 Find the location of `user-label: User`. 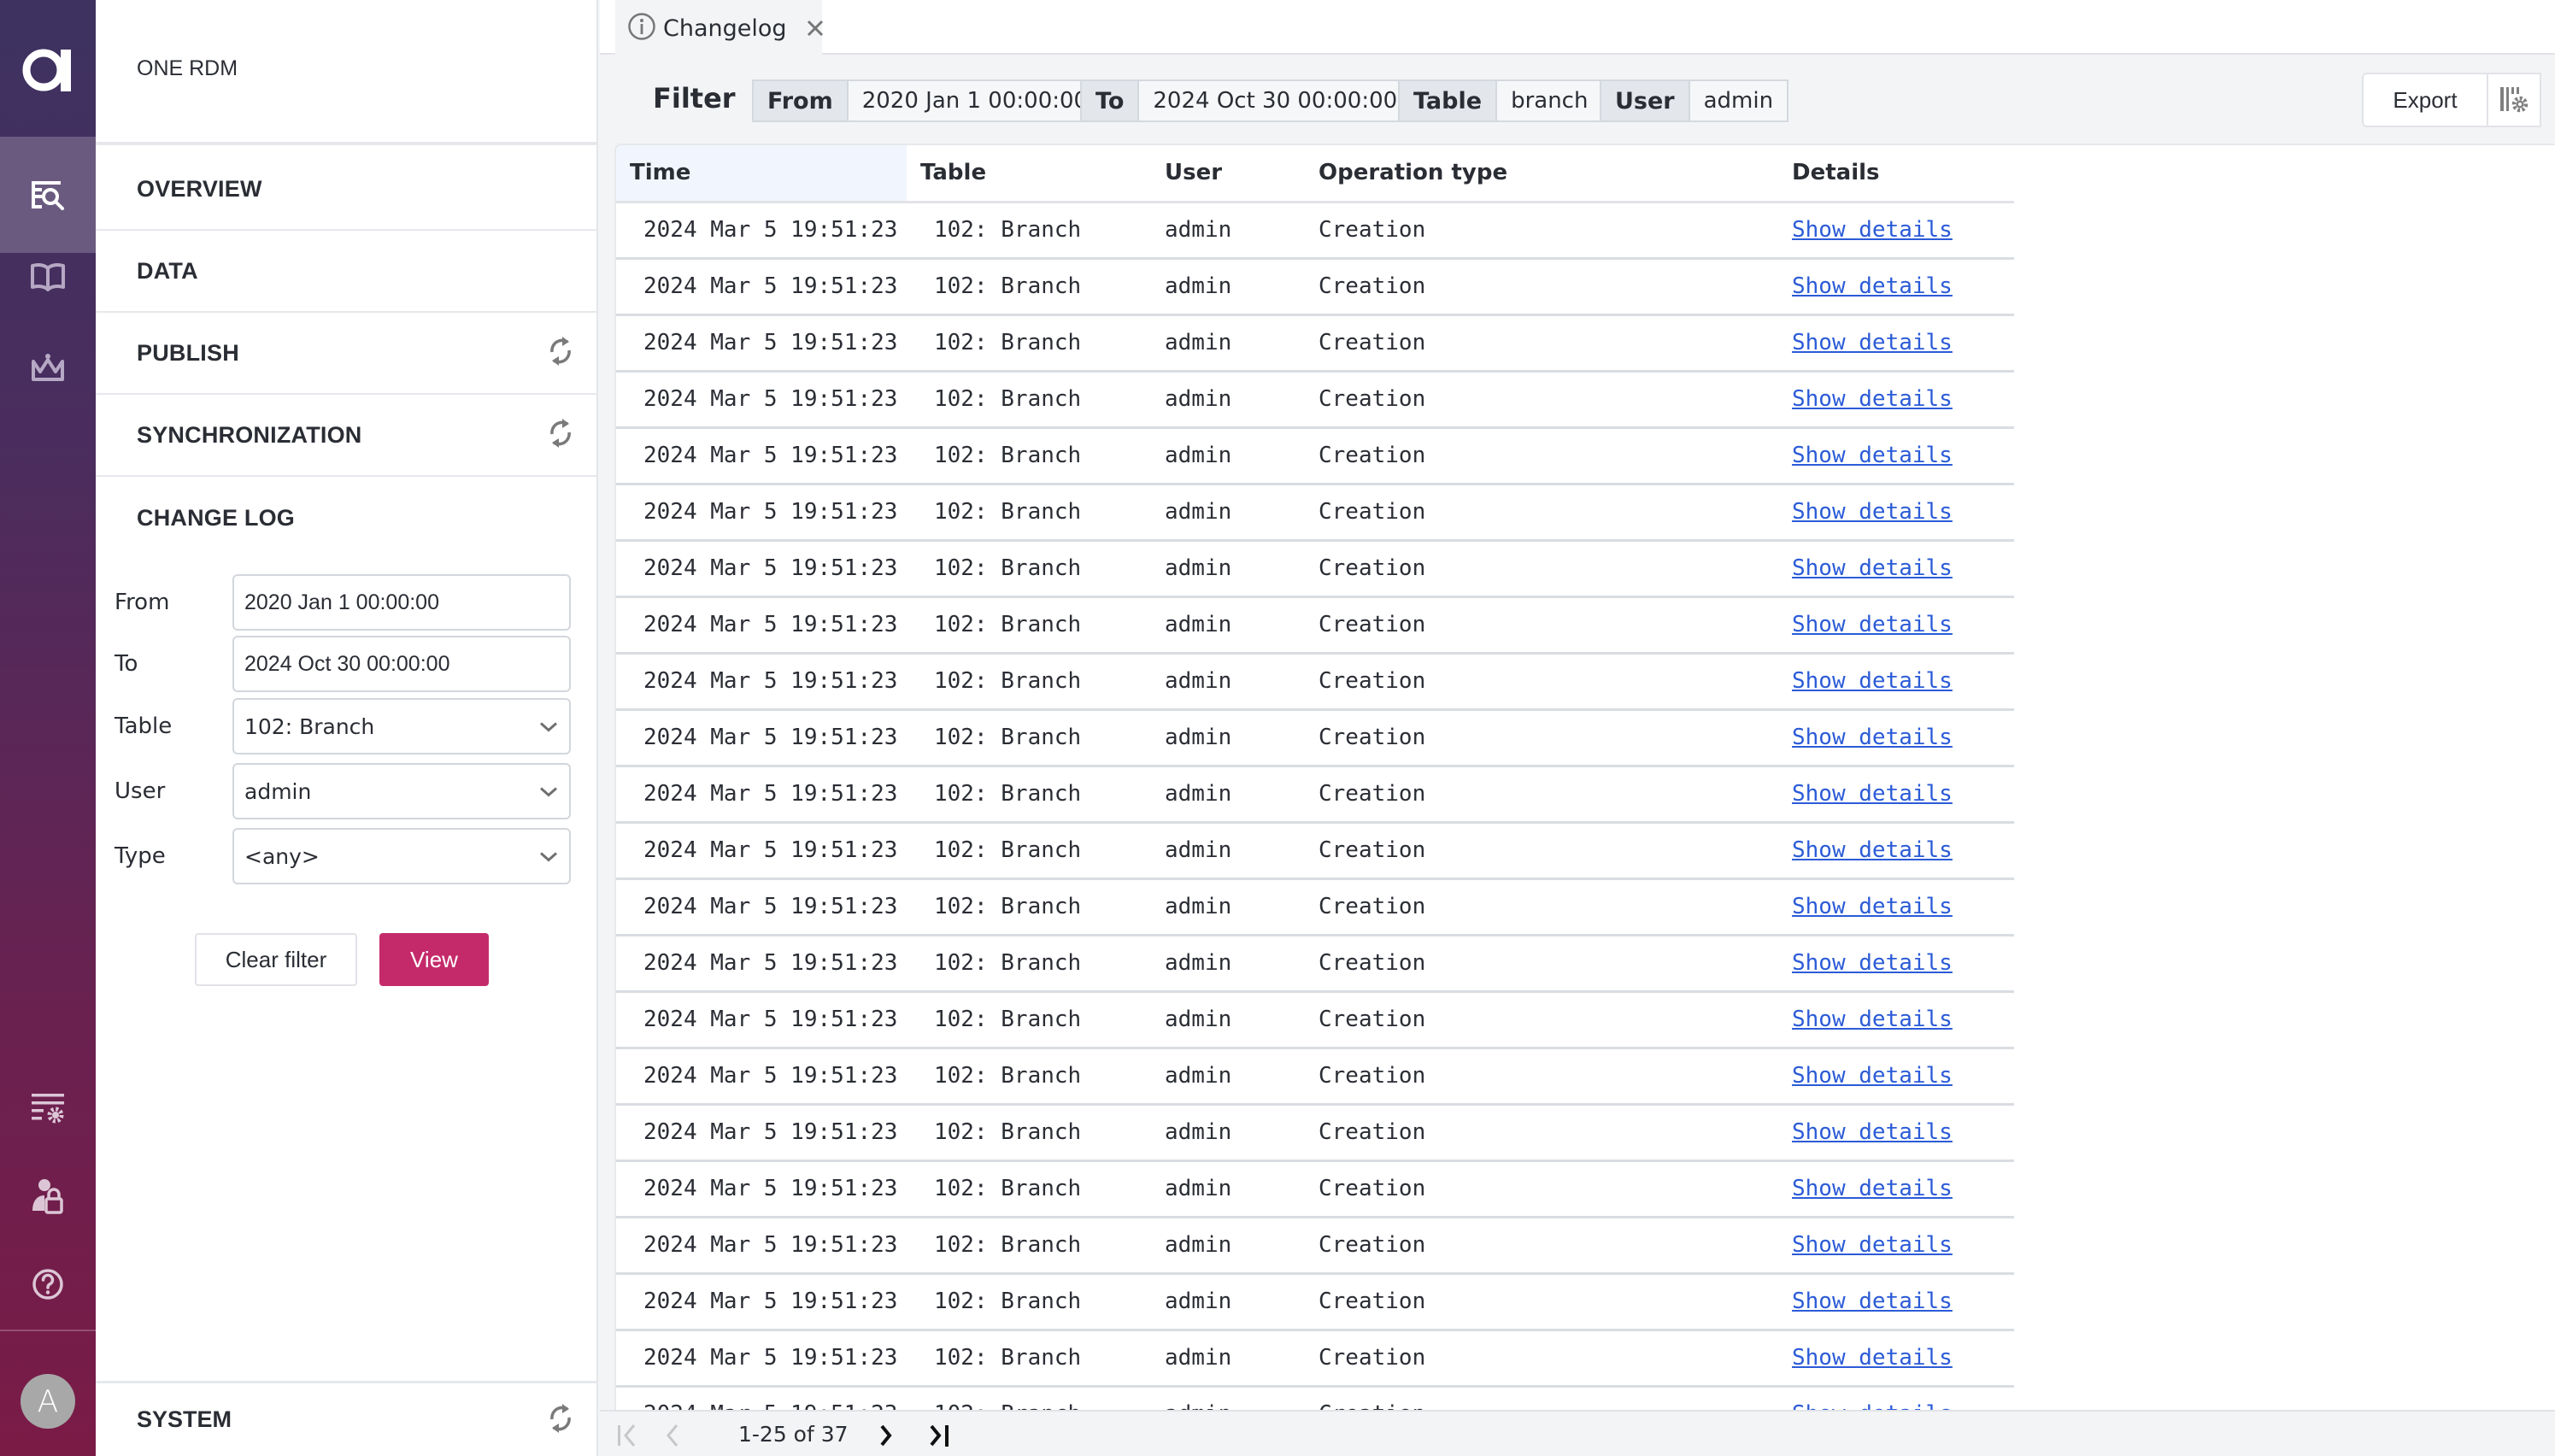

user-label: User is located at coordinates (140, 791).